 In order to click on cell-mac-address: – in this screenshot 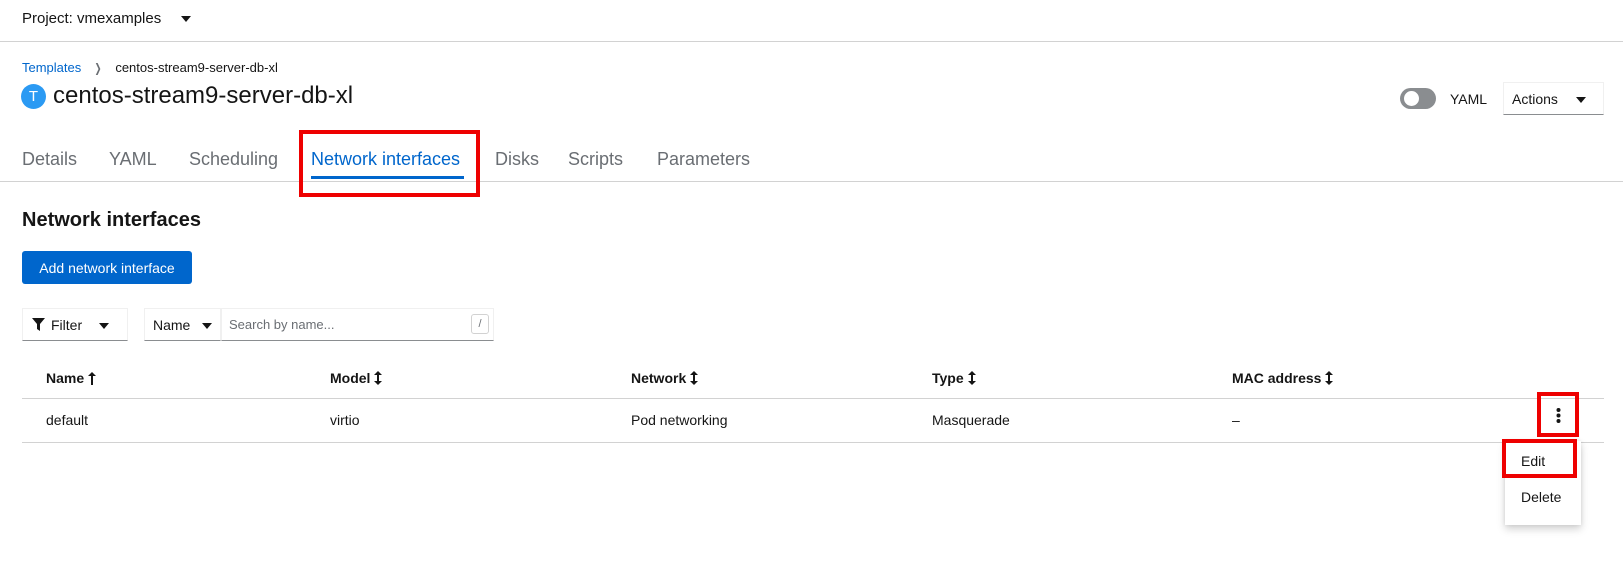, I will do `click(1236, 420)`.